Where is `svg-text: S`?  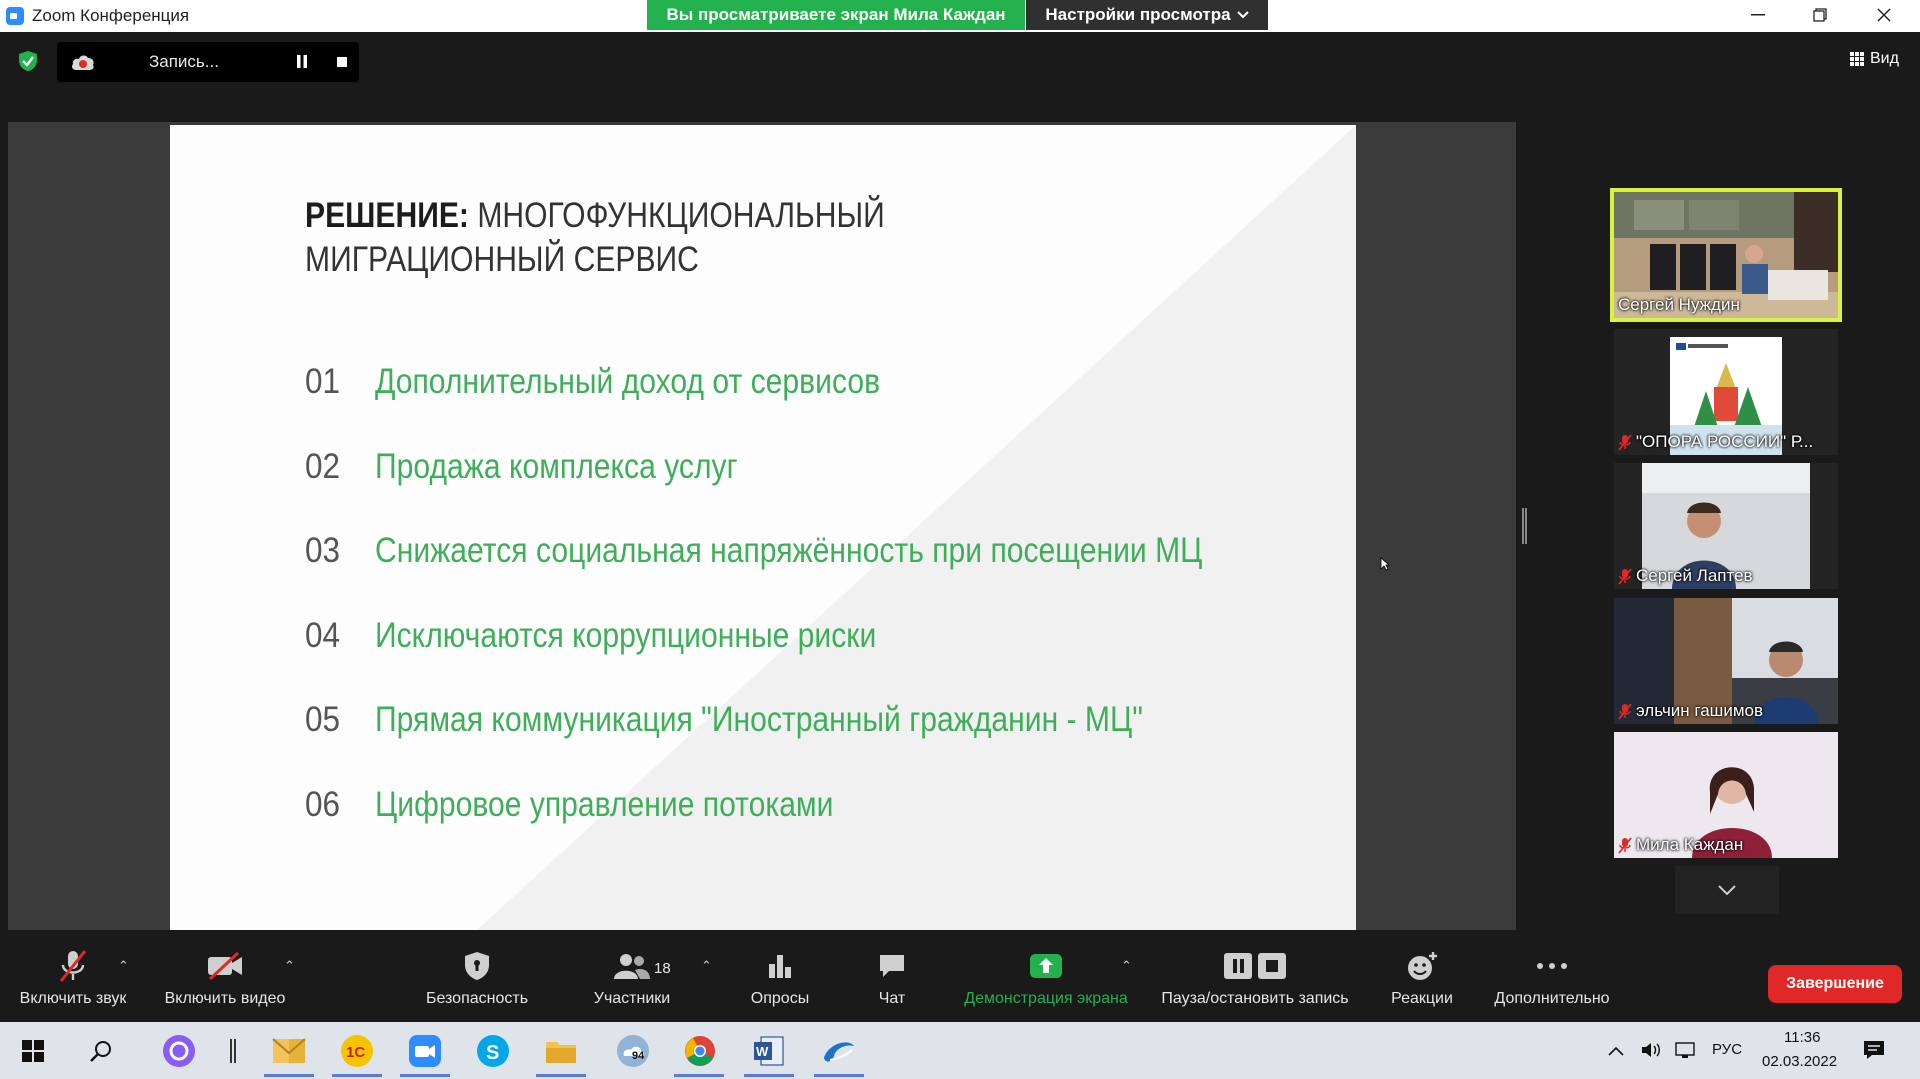 svg-text: S is located at coordinates (492, 1053).